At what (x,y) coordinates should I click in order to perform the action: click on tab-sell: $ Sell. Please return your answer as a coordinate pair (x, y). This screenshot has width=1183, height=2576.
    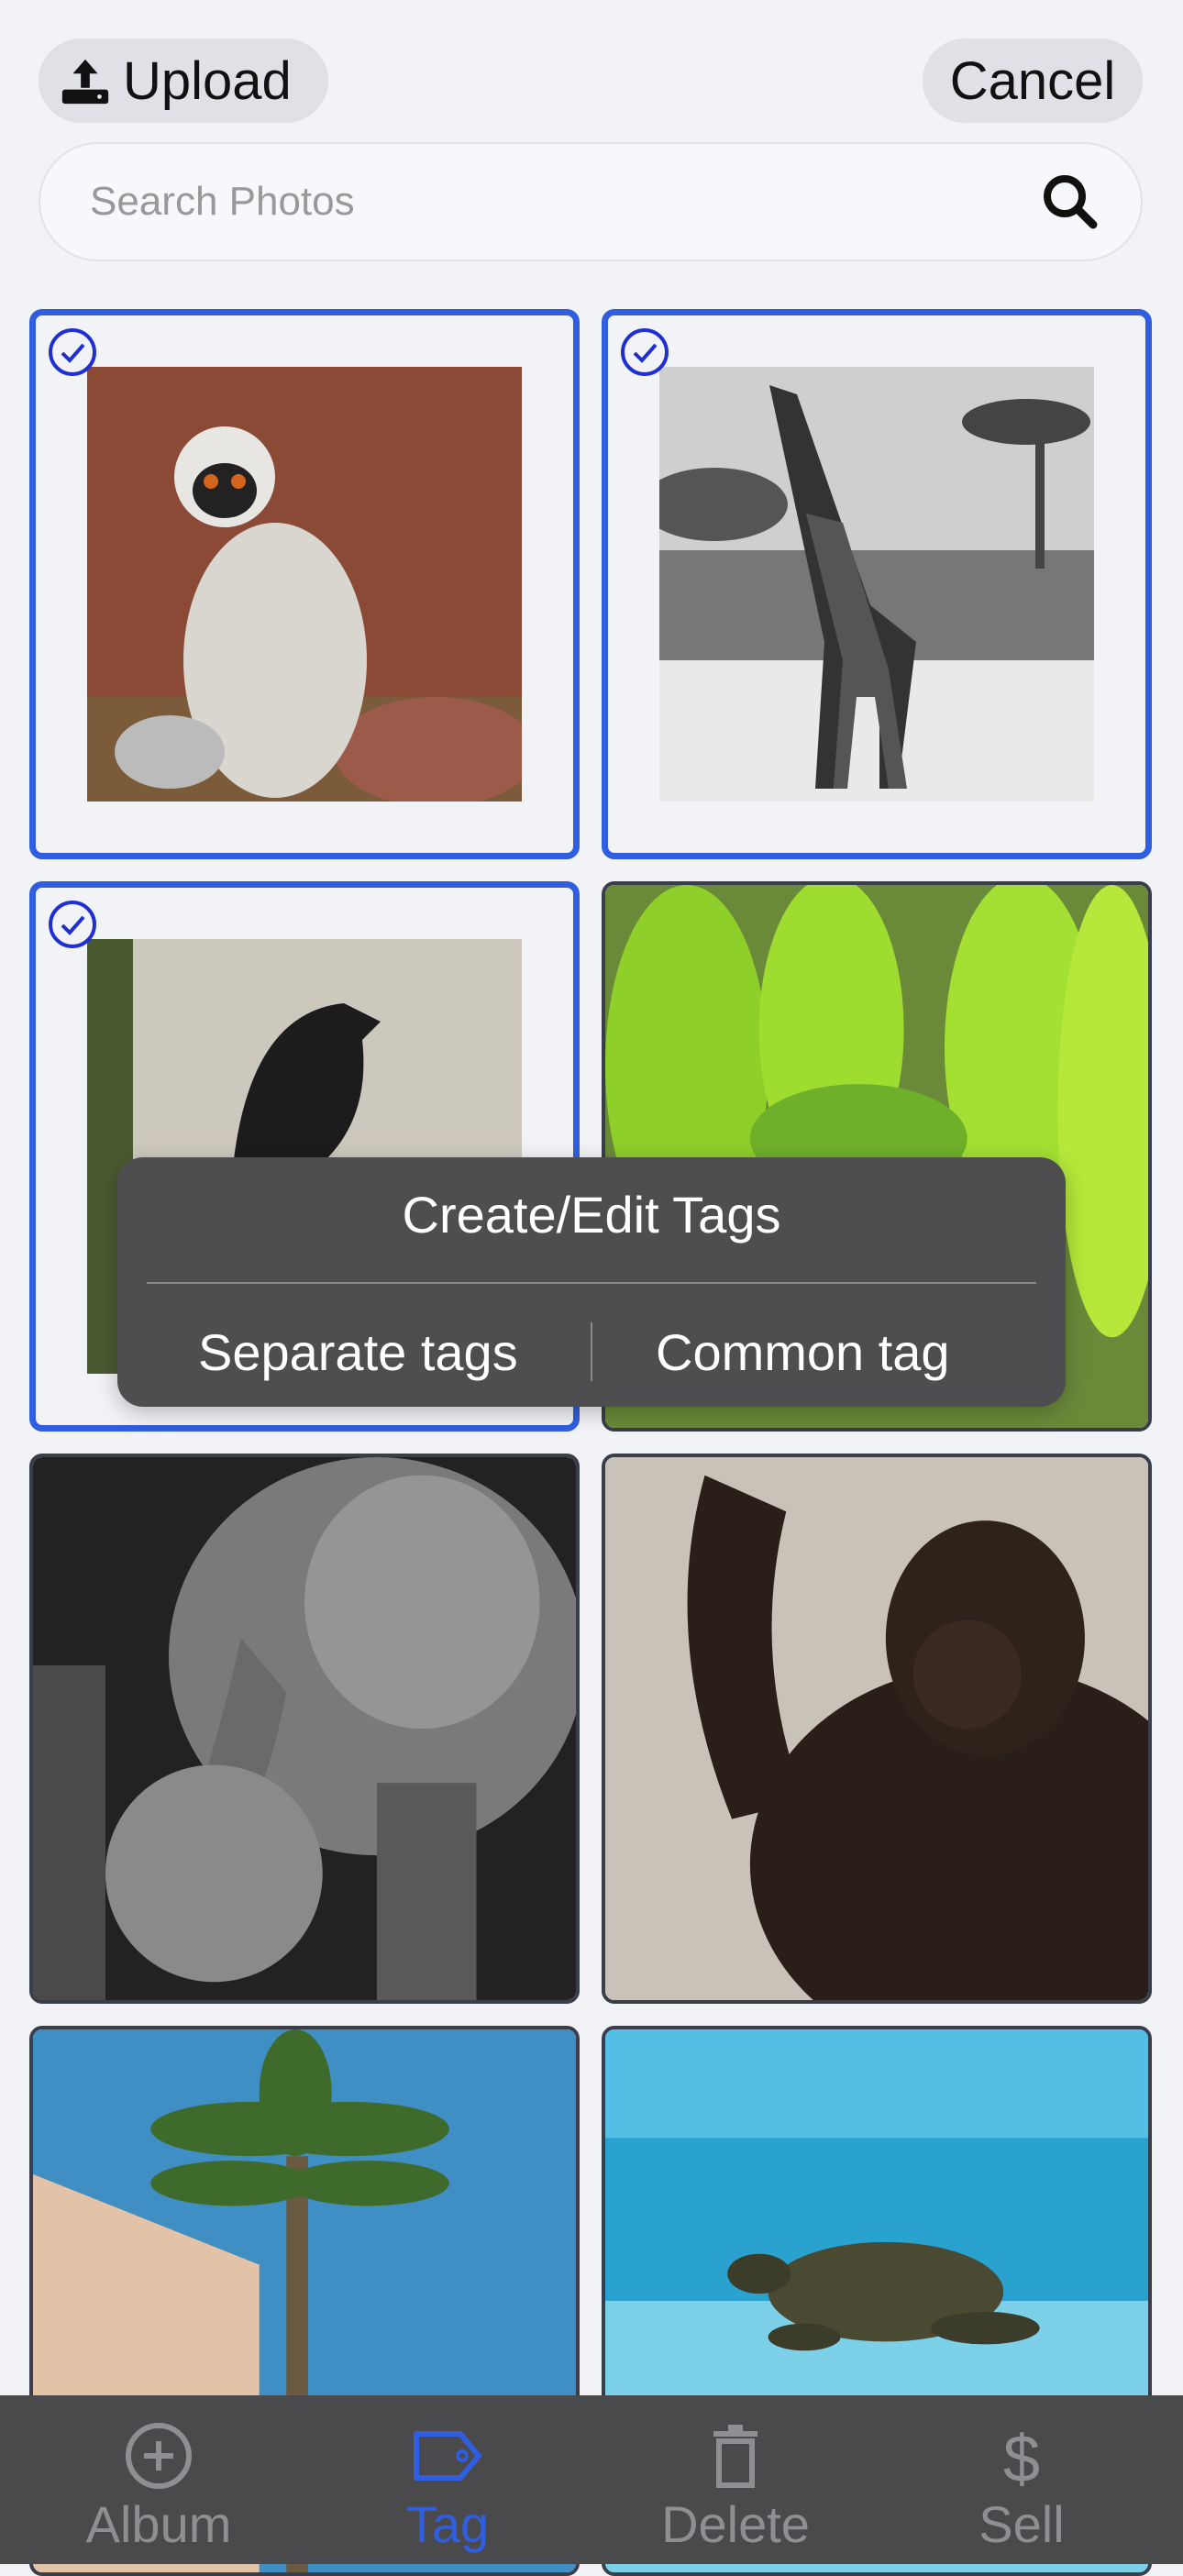
    Looking at the image, I should click on (1021, 2479).